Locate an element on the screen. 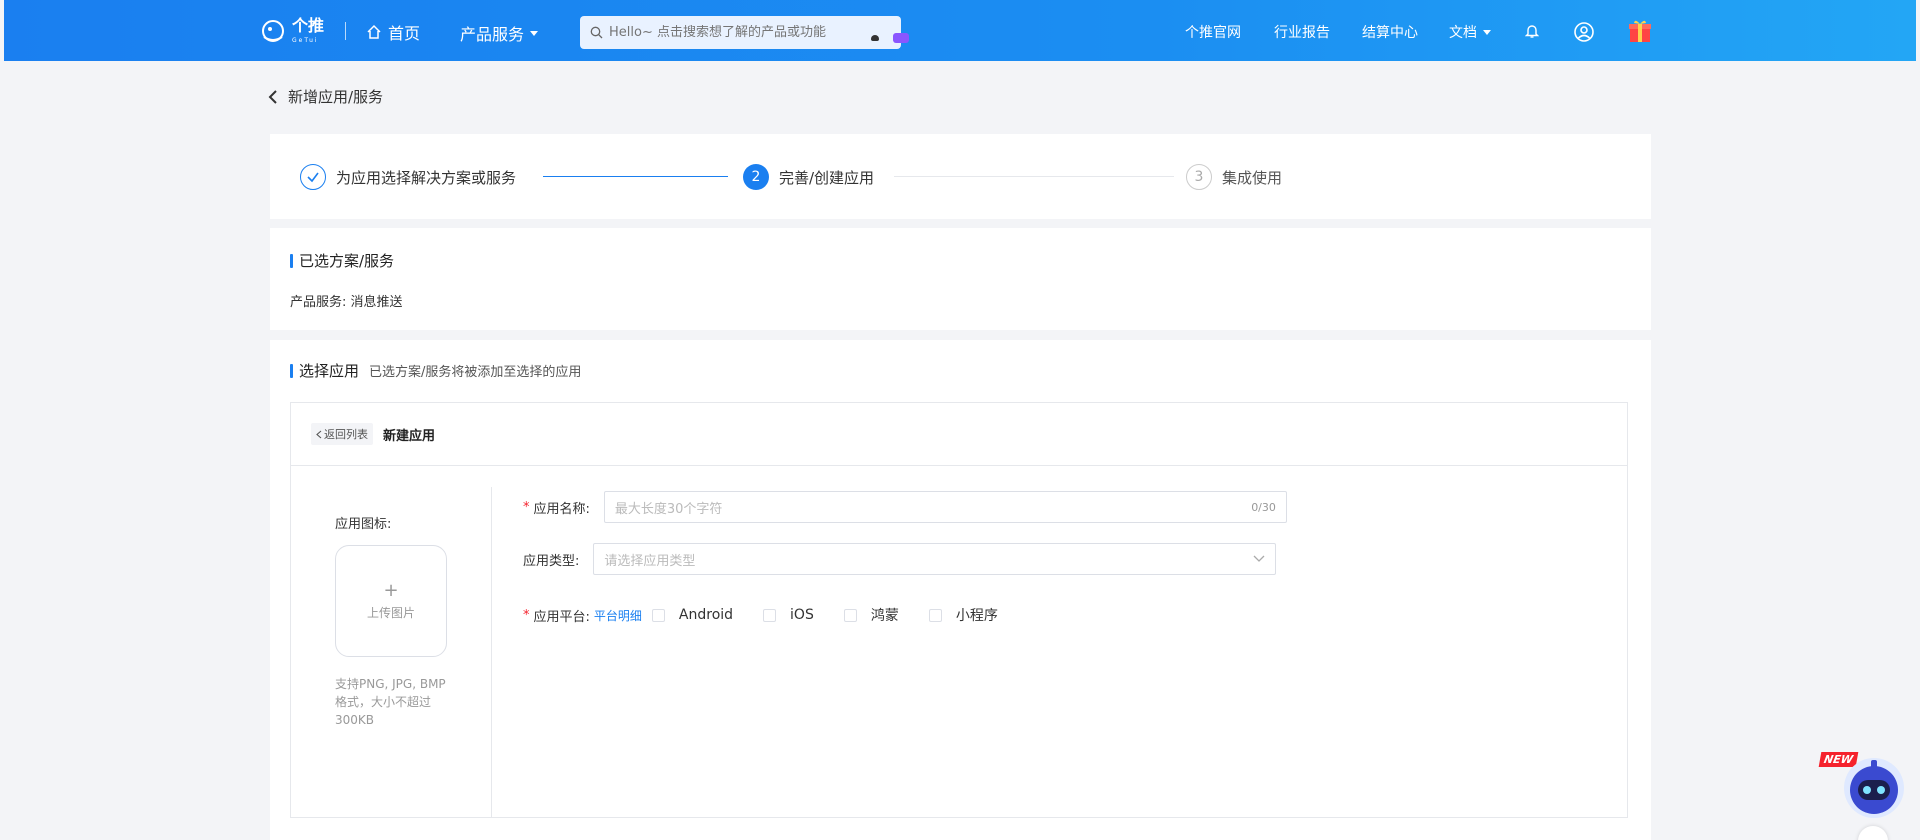  feedback-icon is located at coordinates (1873, 833).